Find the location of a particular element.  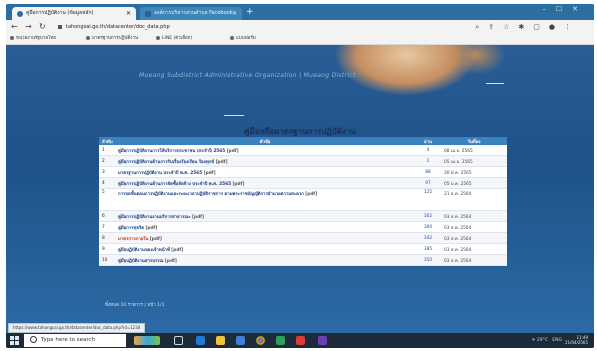

reload-icon: ↻ is located at coordinates (42, 27).